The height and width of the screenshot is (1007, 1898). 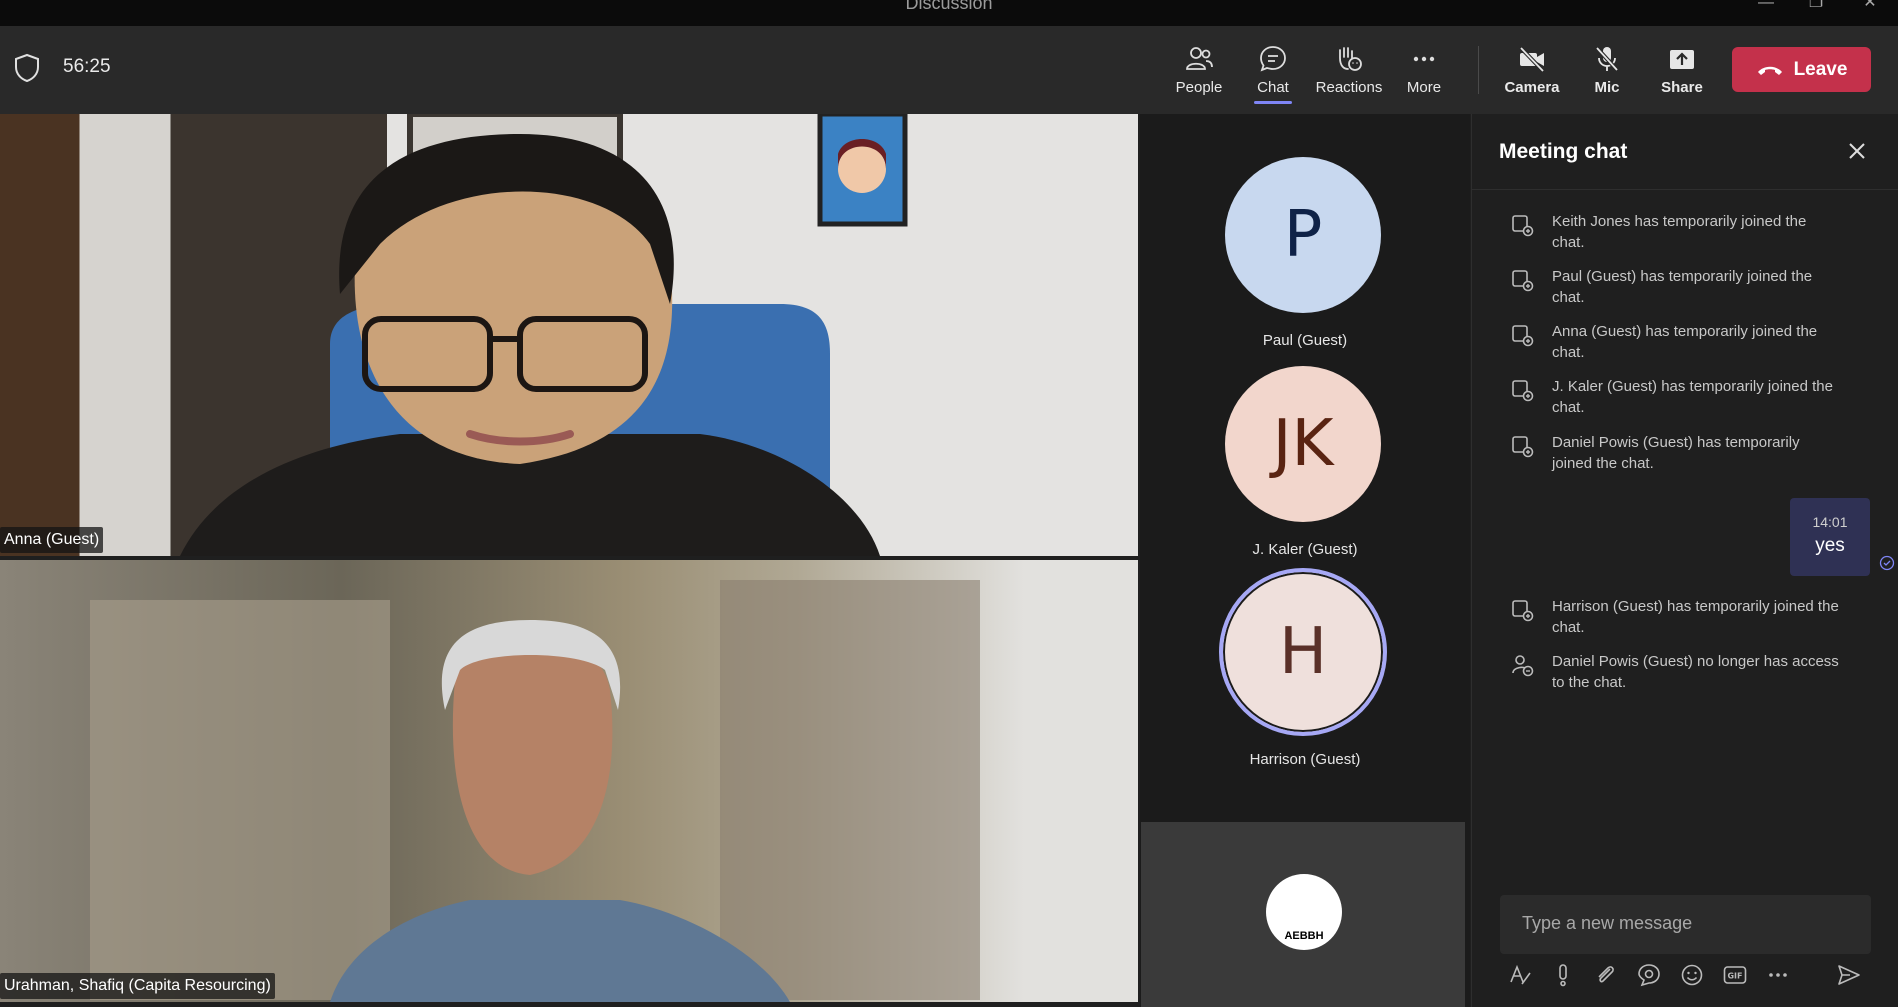 I want to click on emoji-icon, so click(x=1692, y=975).